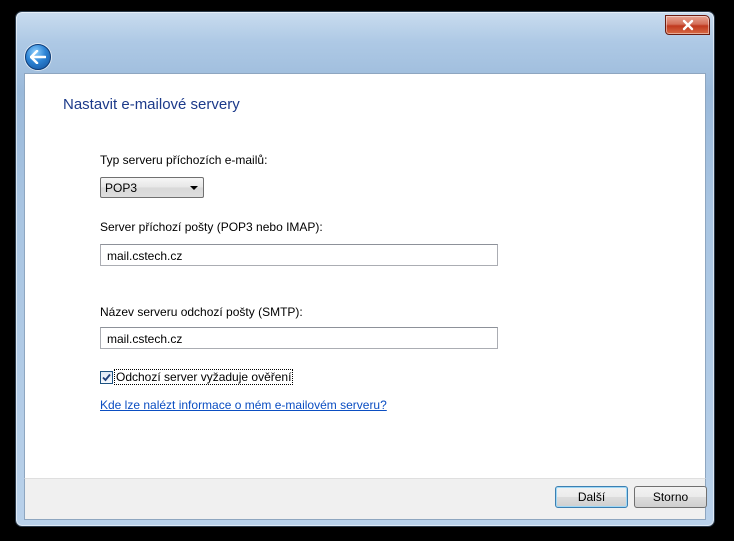 This screenshot has width=734, height=541. I want to click on checkmark-icon, so click(106, 377).